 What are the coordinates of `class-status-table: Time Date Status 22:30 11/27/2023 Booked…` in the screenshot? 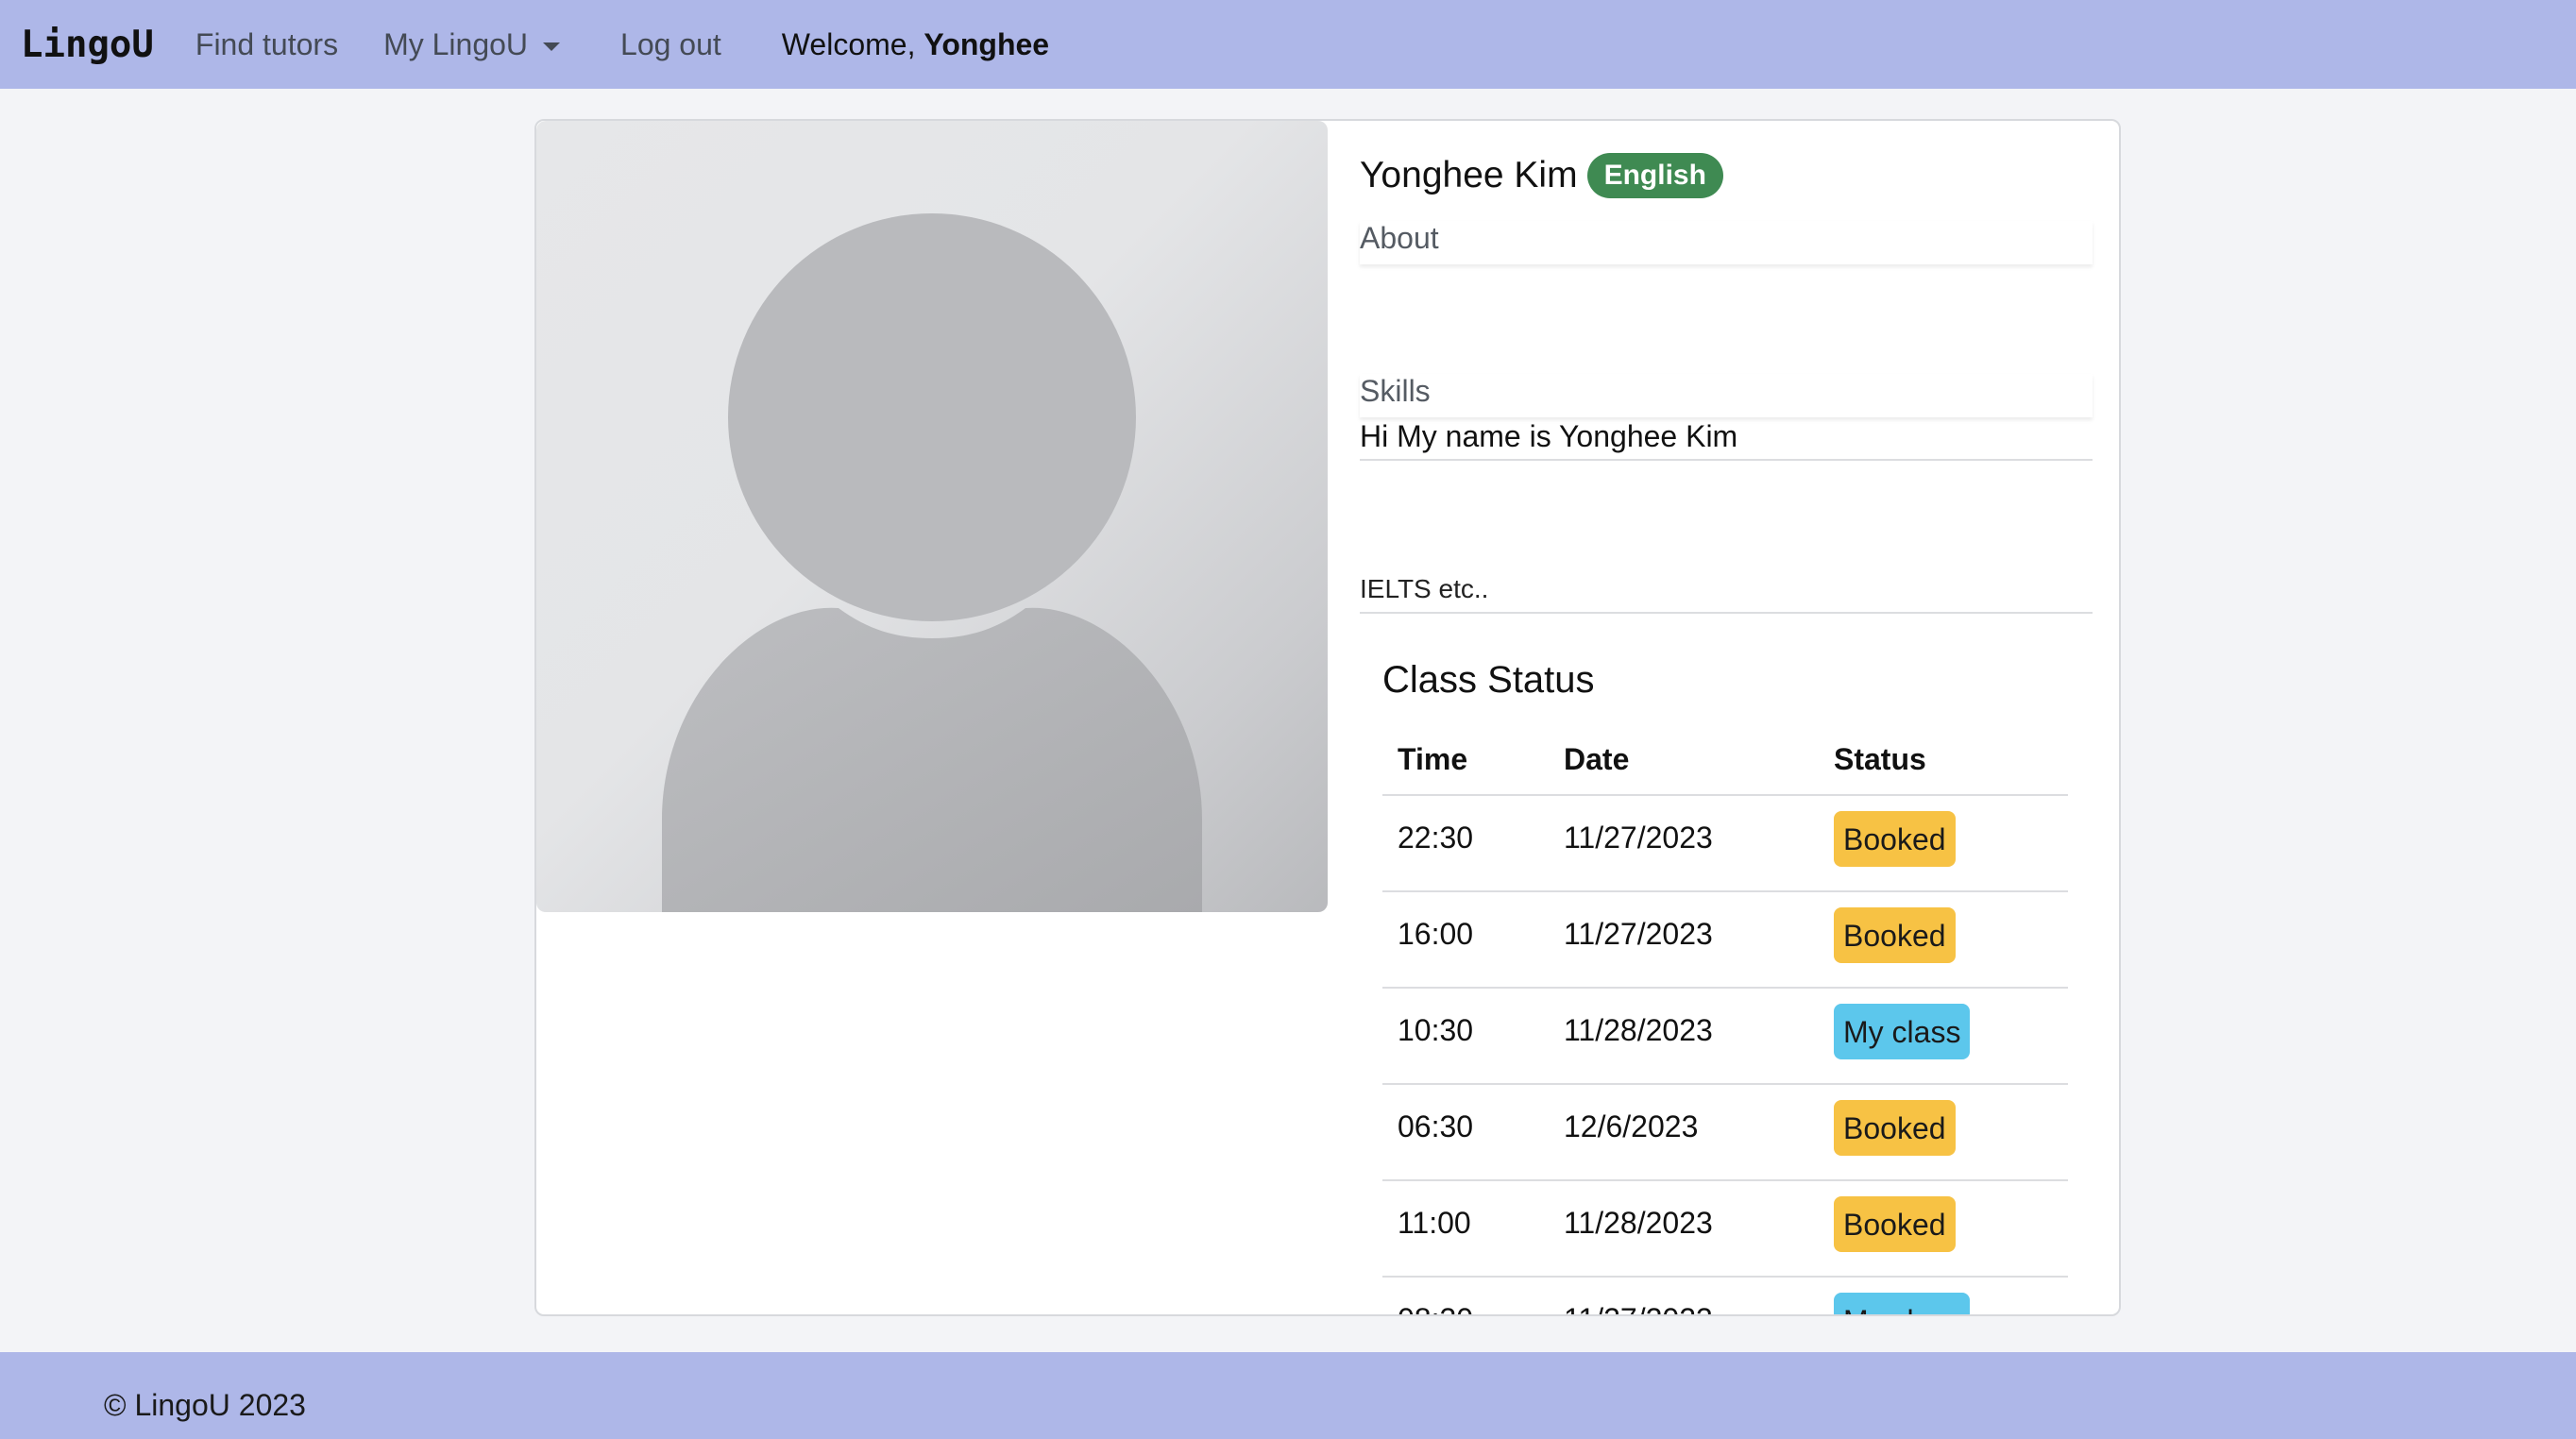 It's located at (1725, 1019).